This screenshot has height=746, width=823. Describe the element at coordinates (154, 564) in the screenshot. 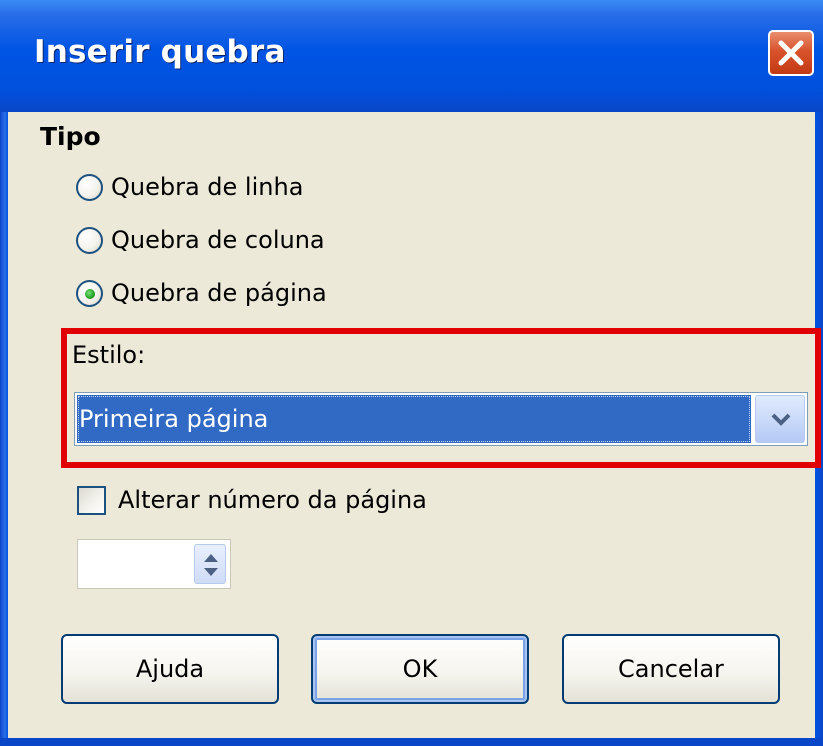

I see `page-number-spinner` at that location.